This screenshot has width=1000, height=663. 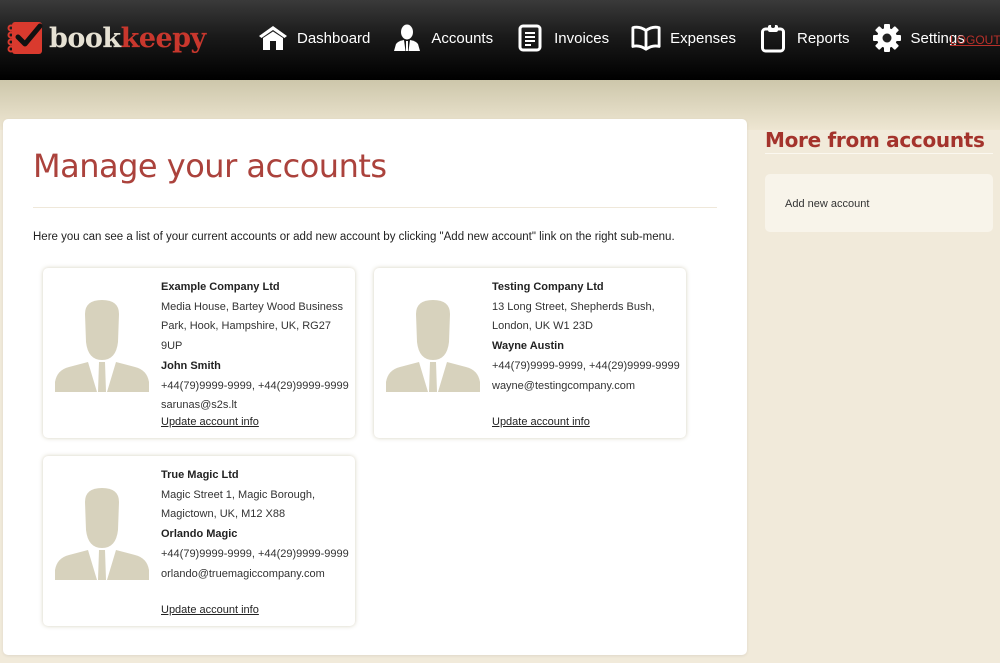 I want to click on sidebar-divider, so click(x=879, y=153).